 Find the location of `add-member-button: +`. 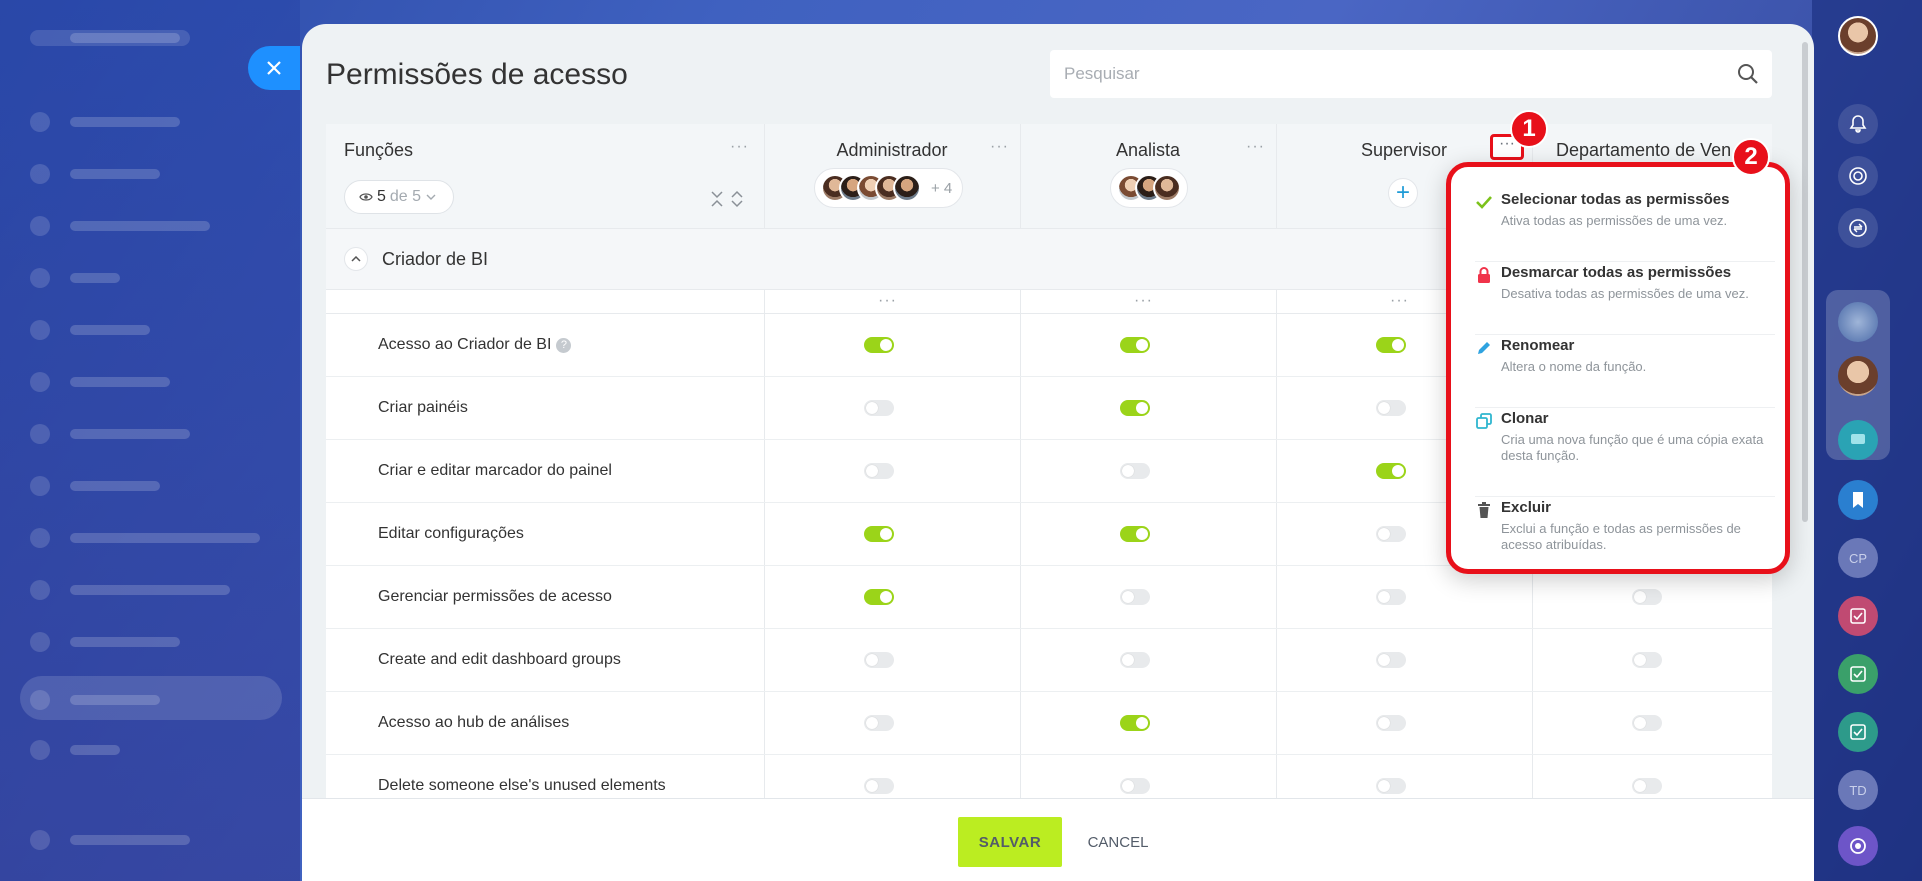

add-member-button: + is located at coordinates (1403, 193).